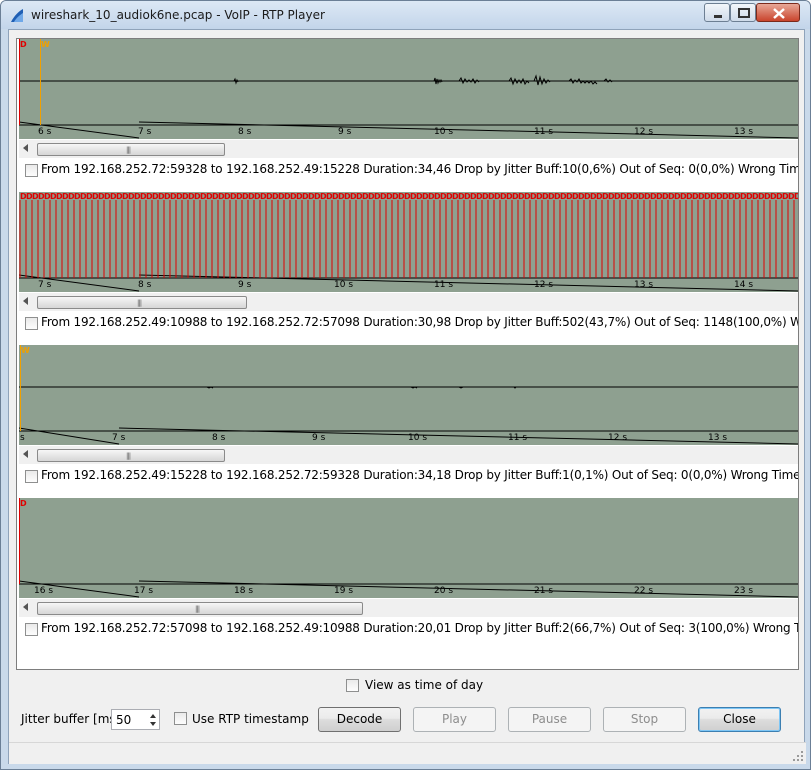  What do you see at coordinates (407, 753) in the screenshot?
I see `status-bar` at bounding box center [407, 753].